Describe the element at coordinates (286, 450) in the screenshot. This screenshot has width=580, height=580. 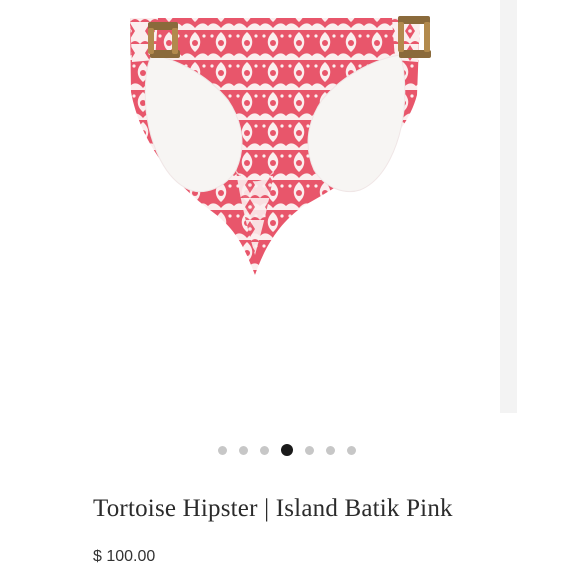
I see `carousel-dot-active` at that location.